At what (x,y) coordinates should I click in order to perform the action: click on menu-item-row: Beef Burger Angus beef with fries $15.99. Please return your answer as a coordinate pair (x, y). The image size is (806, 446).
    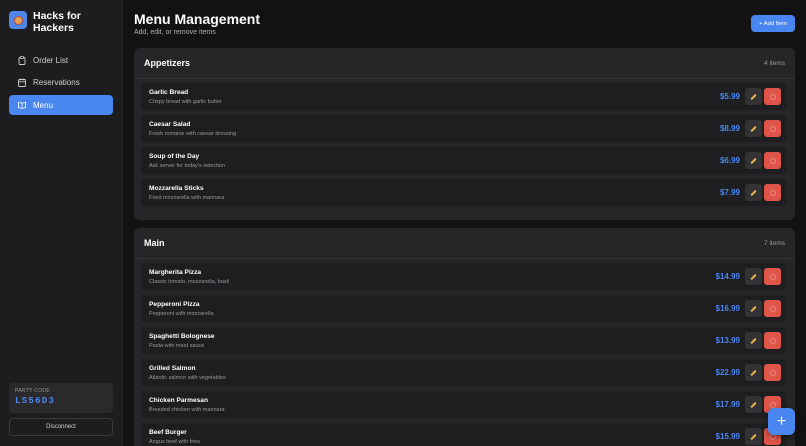
    Looking at the image, I should click on (463, 434).